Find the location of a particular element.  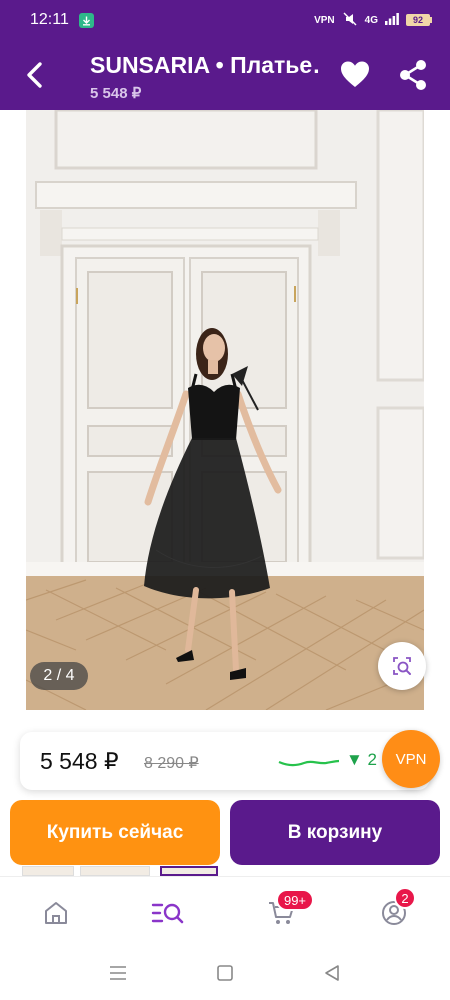

menu-icon is located at coordinates (118, 973).